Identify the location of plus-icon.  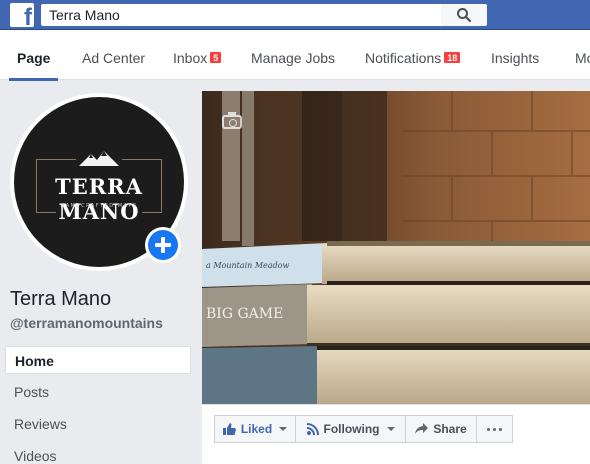
(163, 245).